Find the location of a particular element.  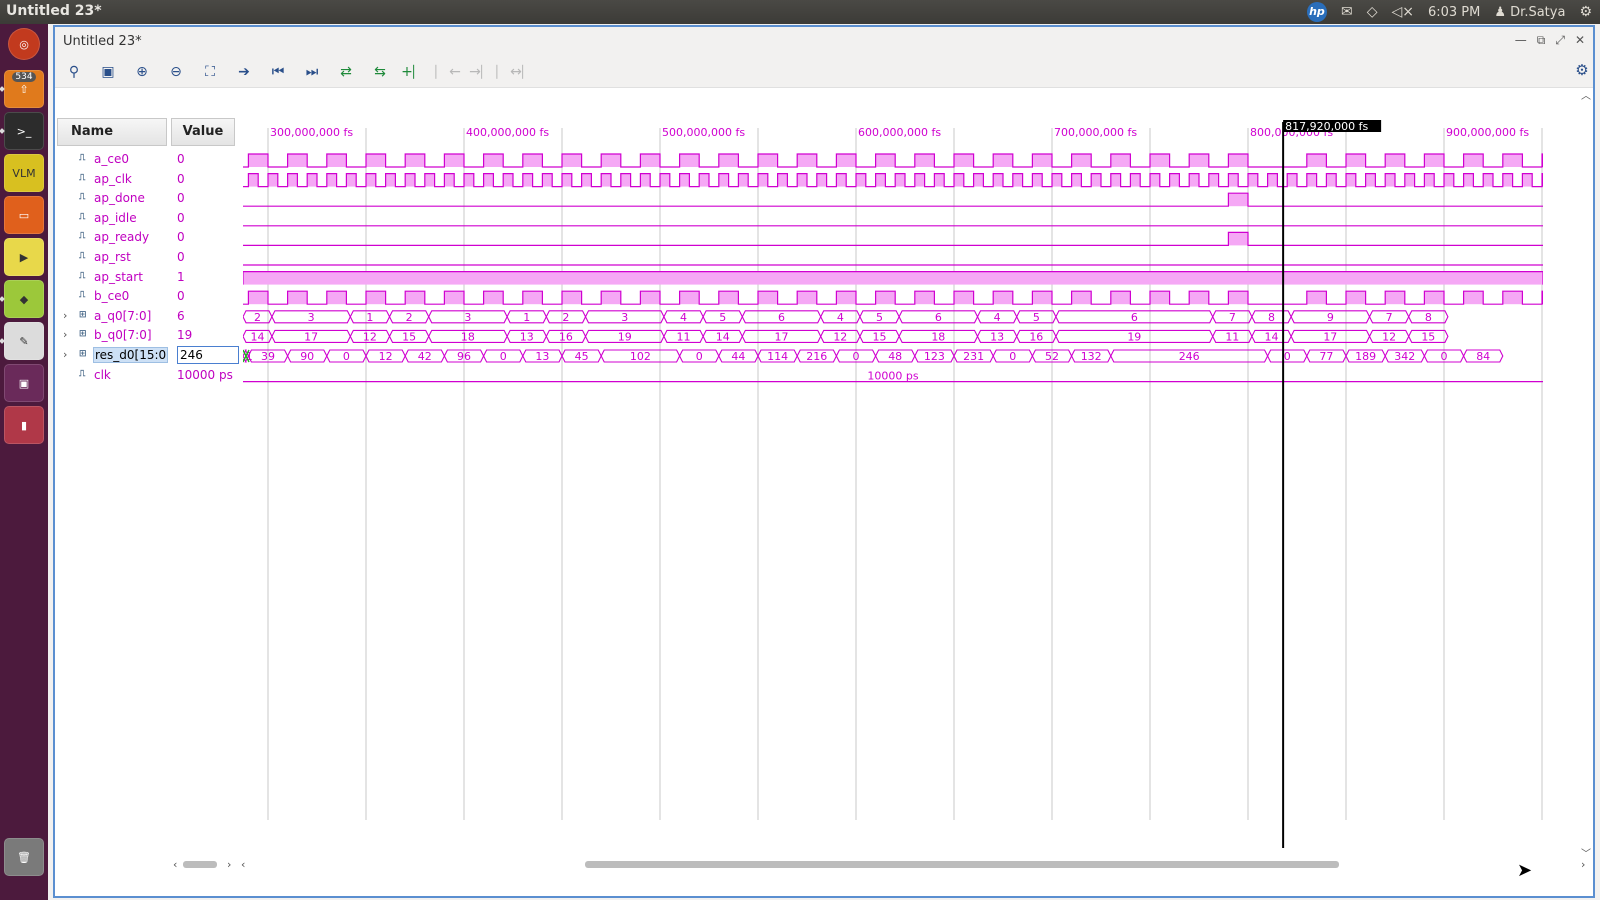

restore-icon: ⧉ is located at coordinates (1541, 40).